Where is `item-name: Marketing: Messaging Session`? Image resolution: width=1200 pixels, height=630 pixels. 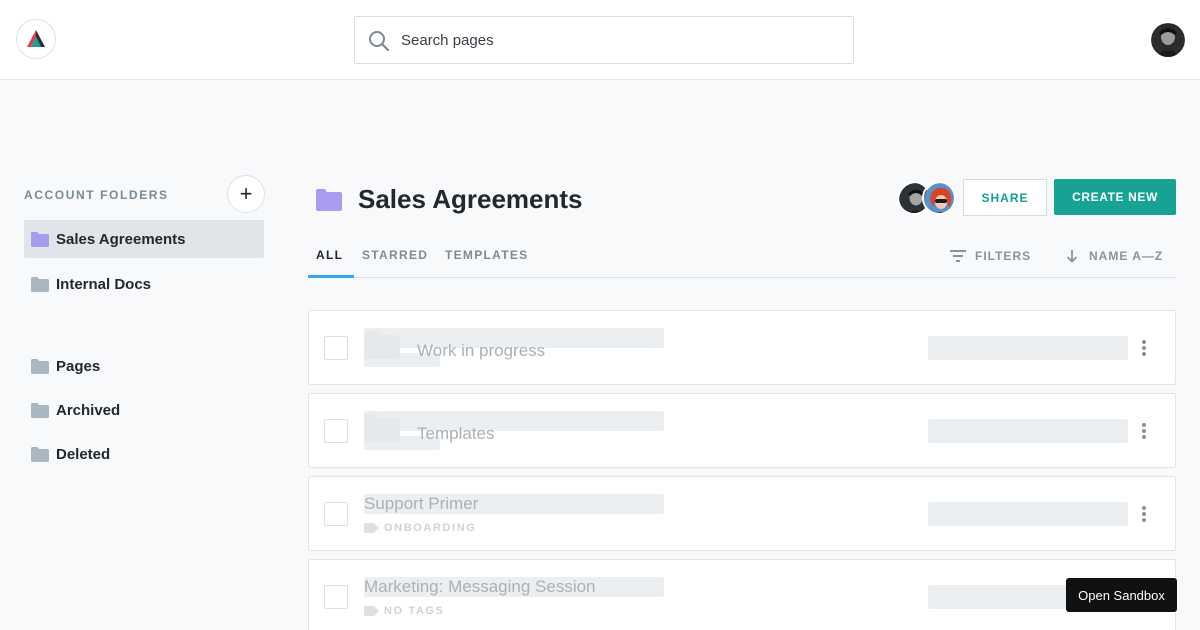
item-name: Marketing: Messaging Session is located at coordinates (480, 586).